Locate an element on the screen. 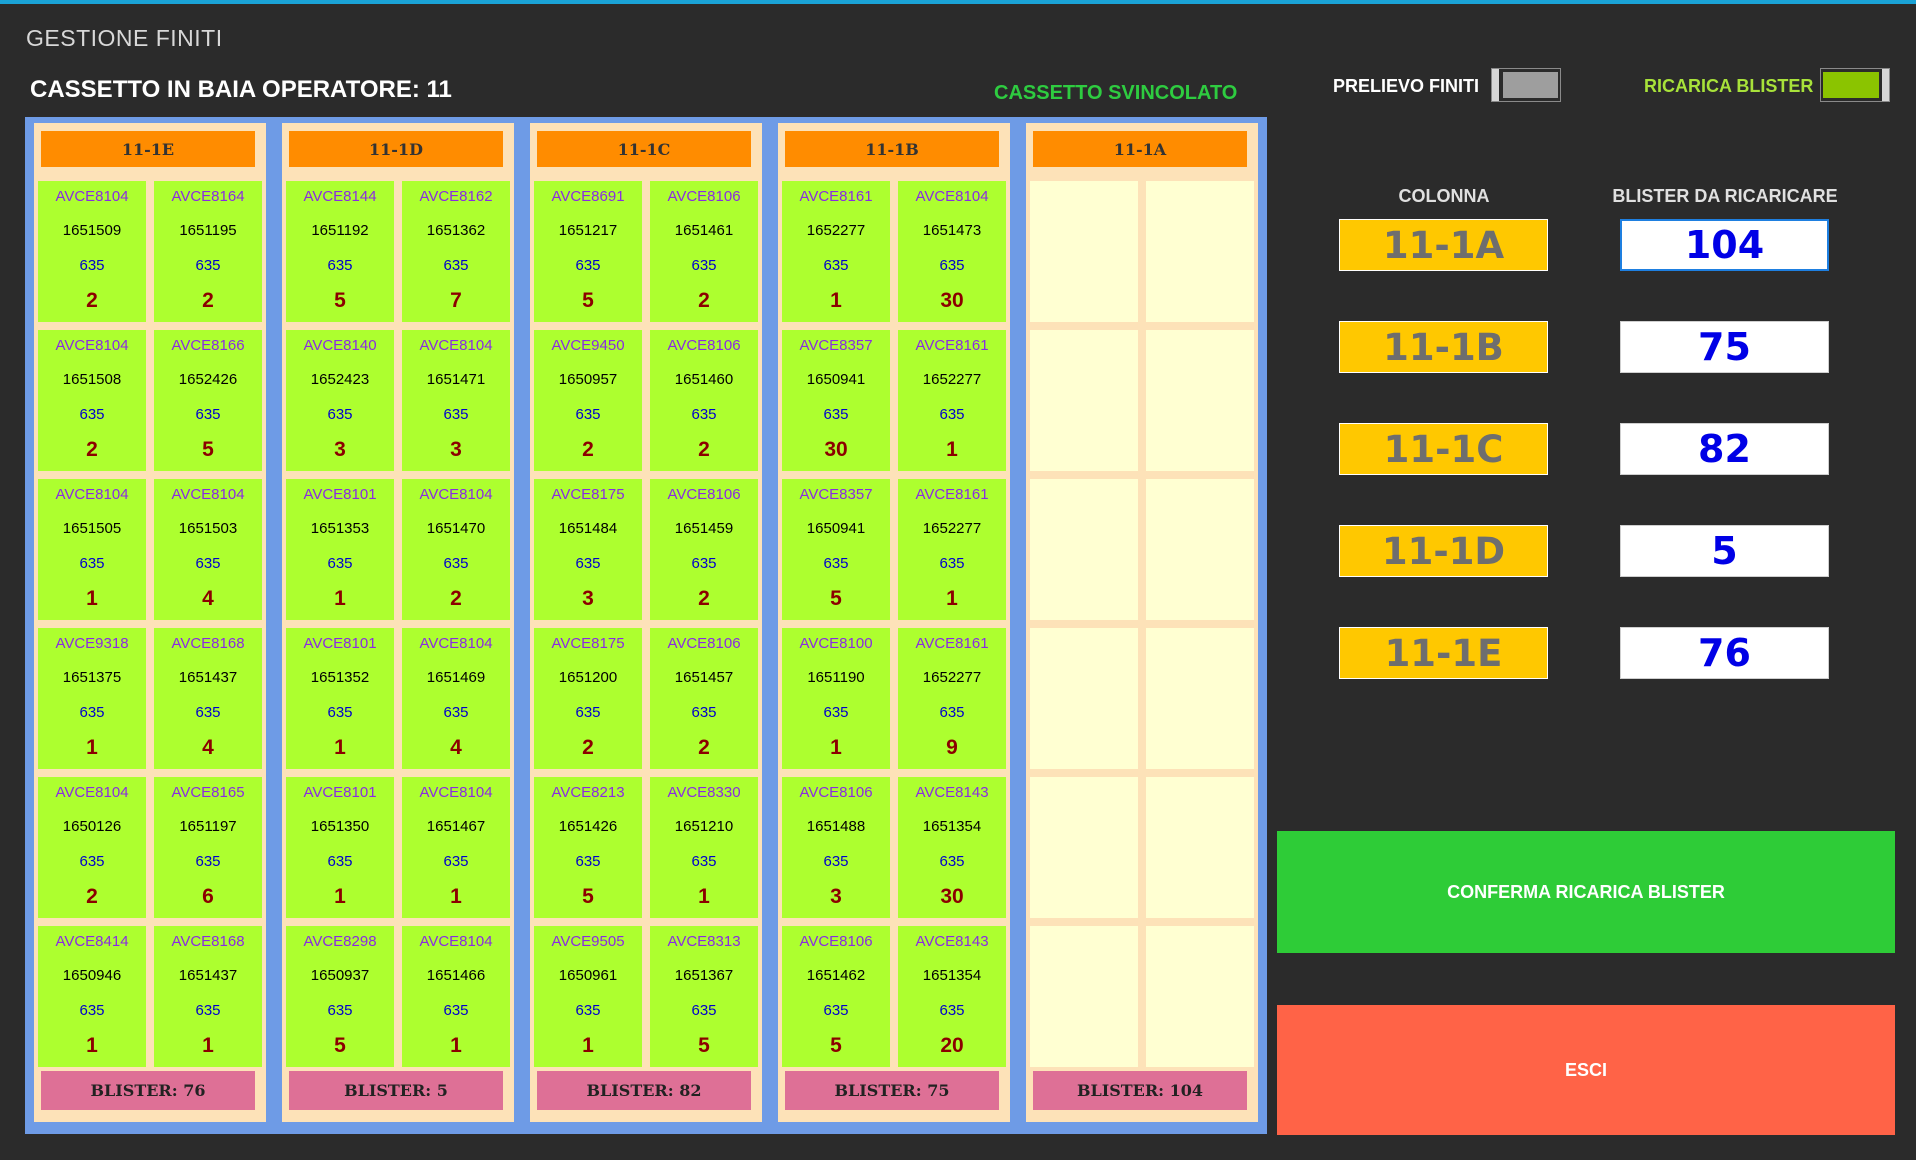 The height and width of the screenshot is (1160, 1916). slot-cell: AVCE8140 1652423 635 3 is located at coordinates (340, 400).